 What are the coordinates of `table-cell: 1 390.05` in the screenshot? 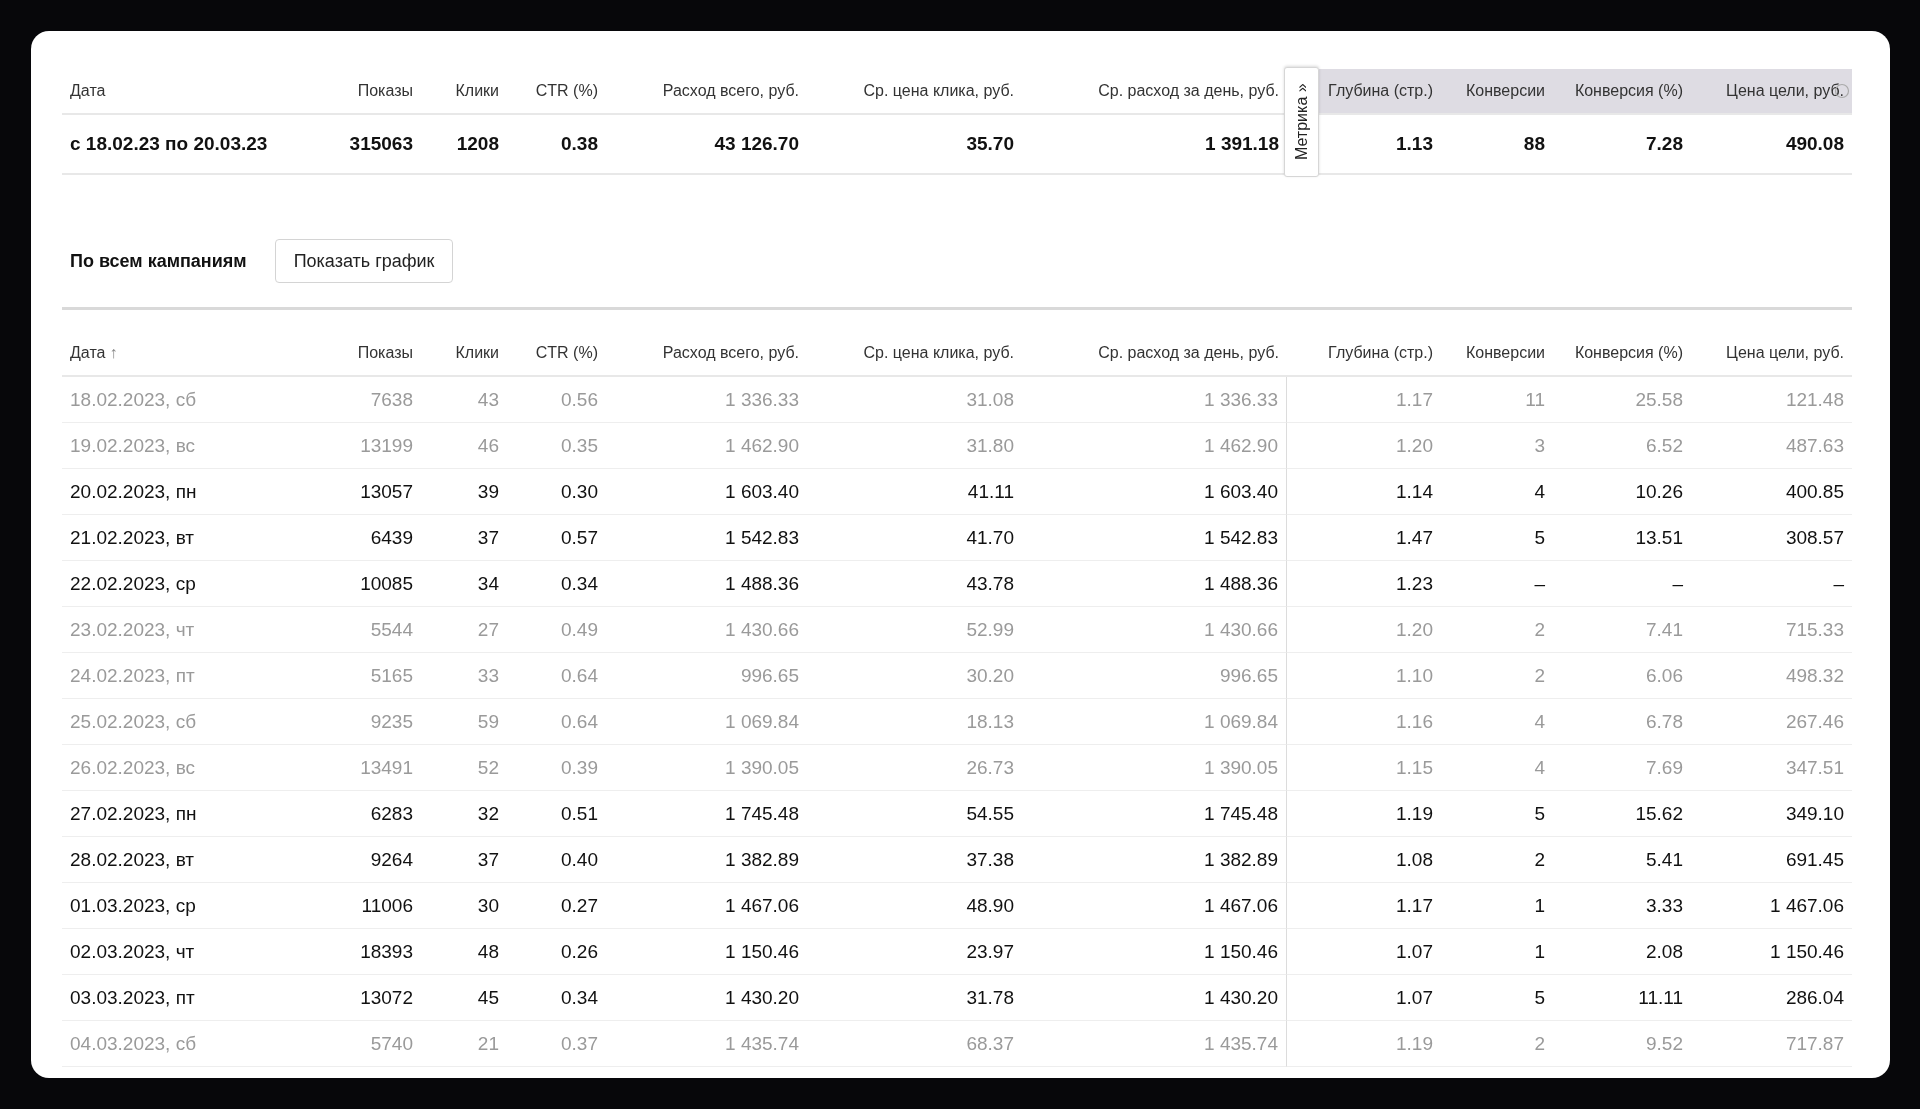 It's located at (706, 768).